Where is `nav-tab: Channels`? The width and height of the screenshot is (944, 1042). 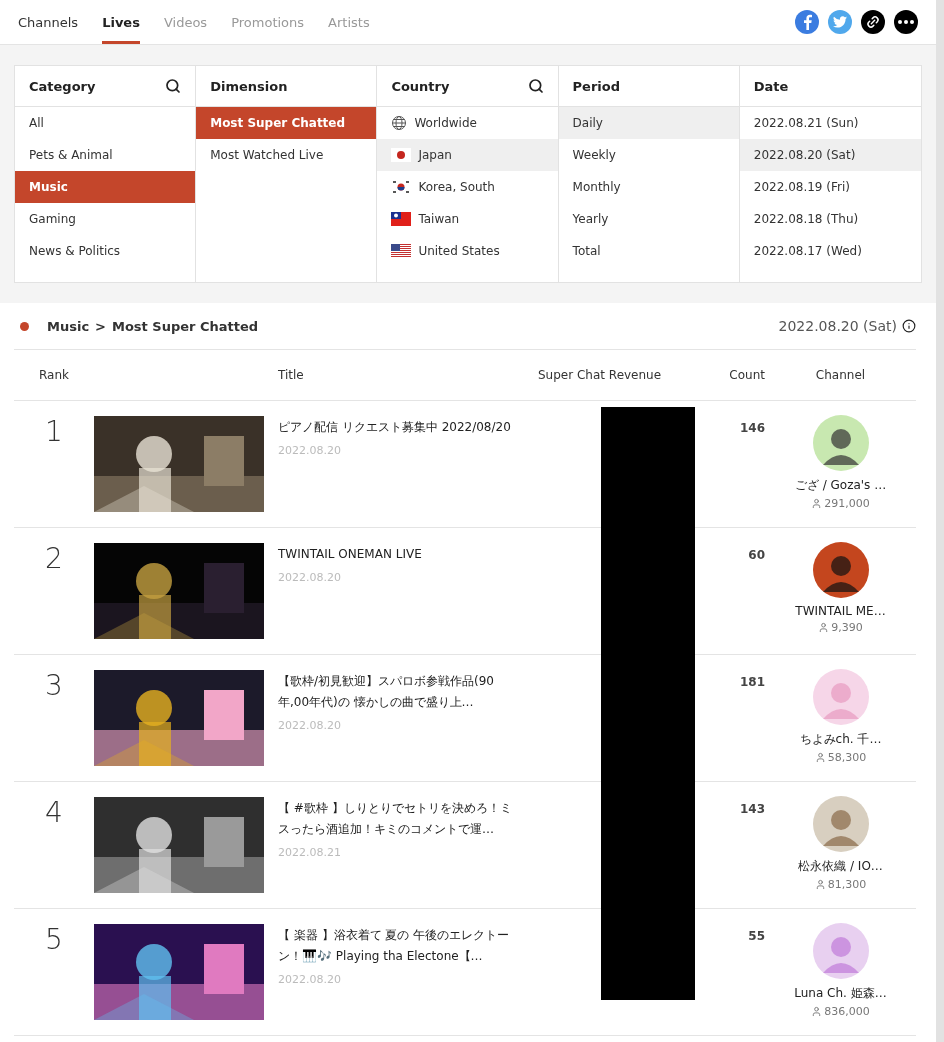
nav-tab: Channels is located at coordinates (48, 22).